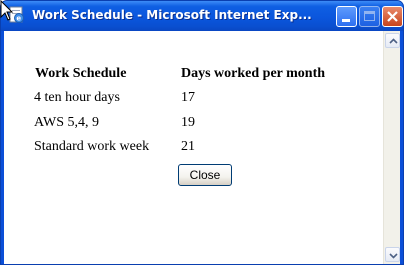 Image resolution: width=404 pixels, height=265 pixels. I want to click on scroll-down-button, so click(392, 254).